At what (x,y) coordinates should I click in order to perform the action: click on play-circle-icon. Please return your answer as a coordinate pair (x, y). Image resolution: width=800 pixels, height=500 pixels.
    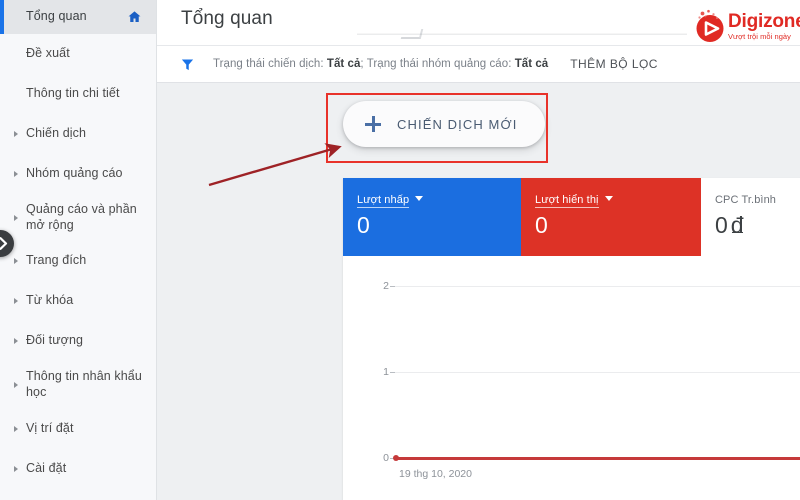
    Looking at the image, I should click on (710, 26).